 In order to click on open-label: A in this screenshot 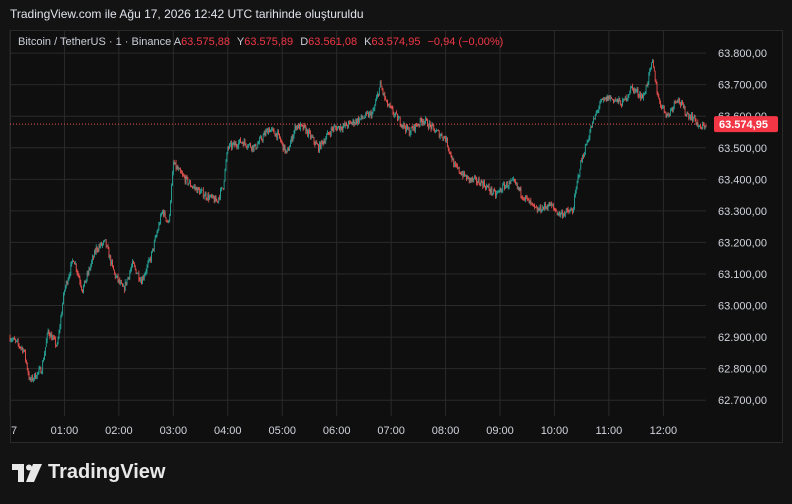, I will do `click(177, 42)`.